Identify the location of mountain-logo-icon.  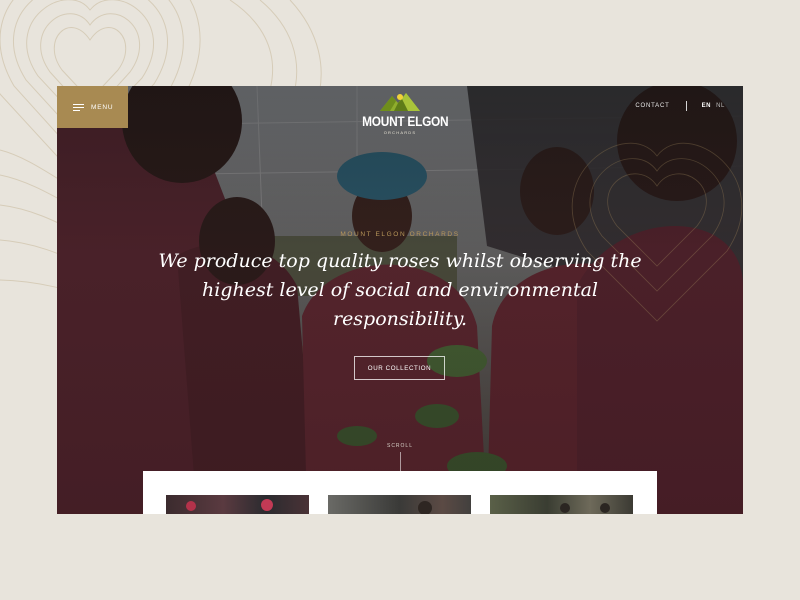
(400, 102).